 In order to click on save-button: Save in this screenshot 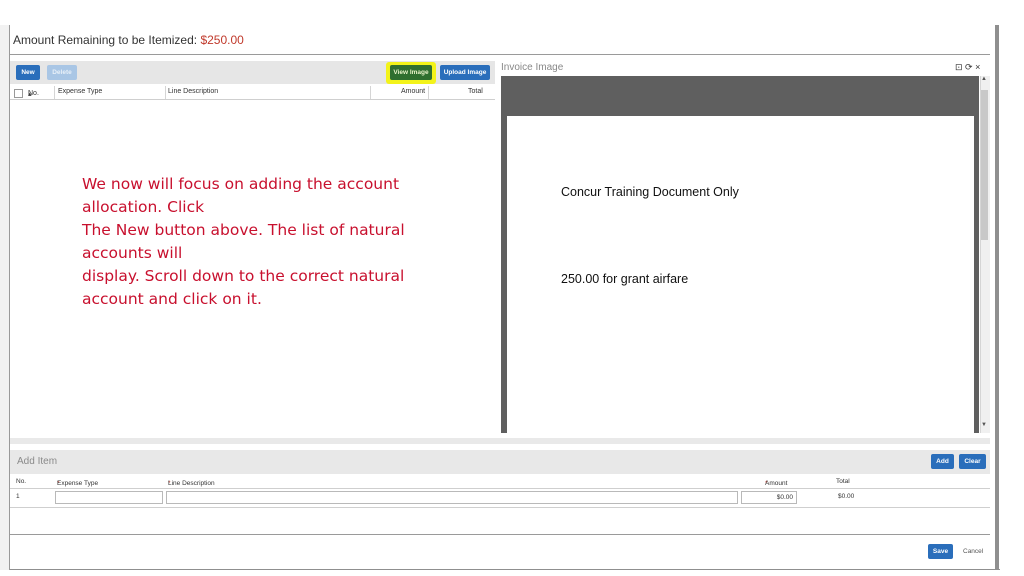, I will do `click(940, 551)`.